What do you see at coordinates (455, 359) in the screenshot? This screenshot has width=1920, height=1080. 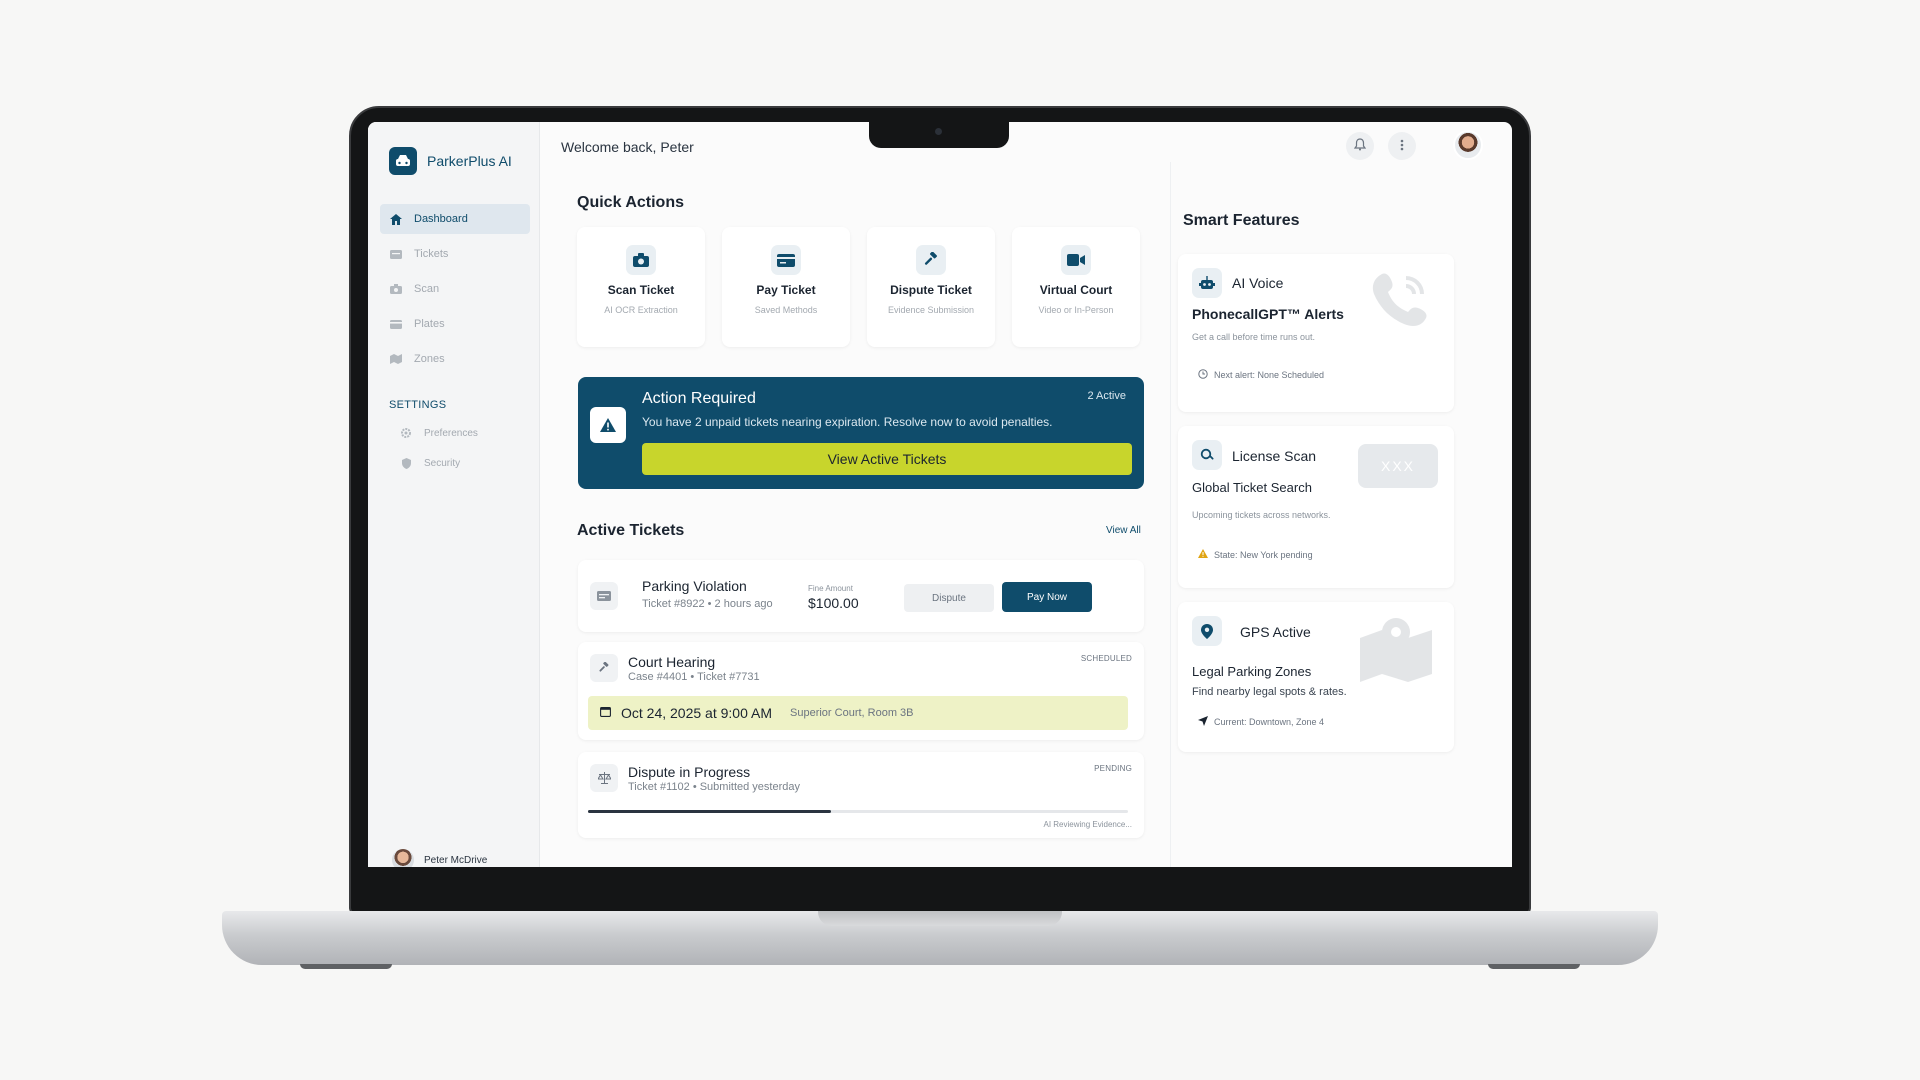 I see `sidebar-item-zones: Zones` at bounding box center [455, 359].